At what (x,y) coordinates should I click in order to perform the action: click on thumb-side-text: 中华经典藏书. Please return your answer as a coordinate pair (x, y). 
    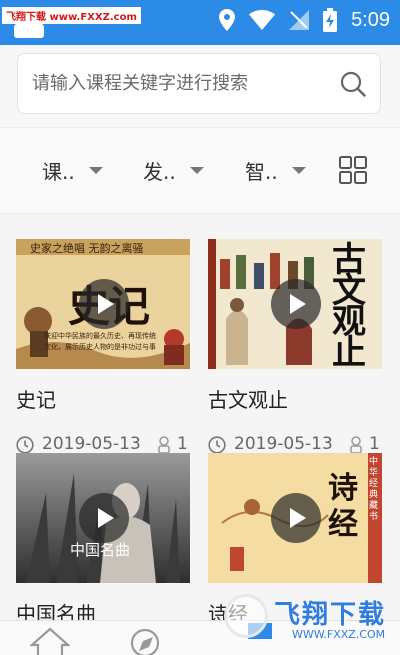
    Looking at the image, I should click on (374, 489).